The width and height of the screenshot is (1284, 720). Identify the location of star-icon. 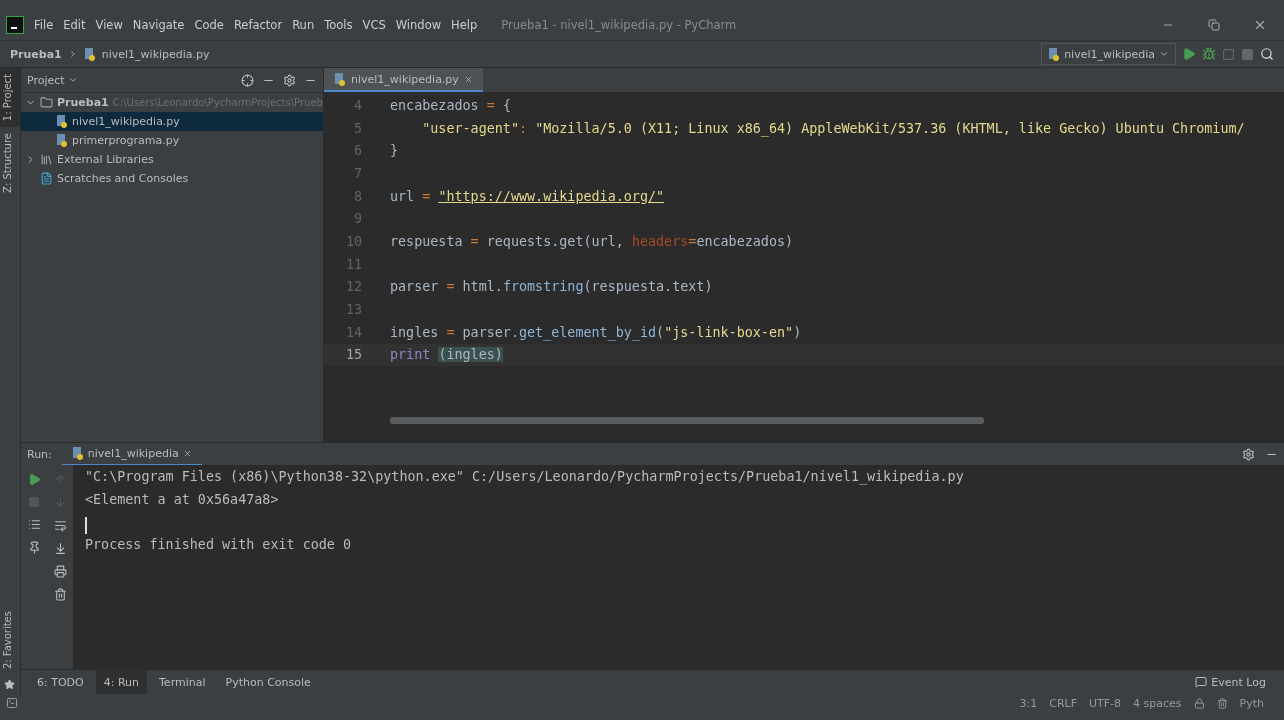
(9, 684).